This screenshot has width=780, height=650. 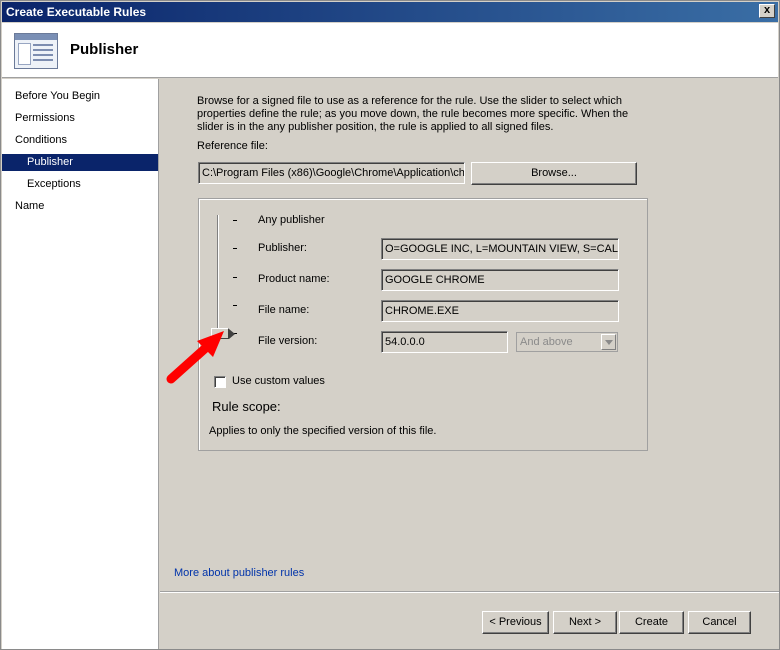 What do you see at coordinates (104, 49) in the screenshot?
I see `page-title: Publisher` at bounding box center [104, 49].